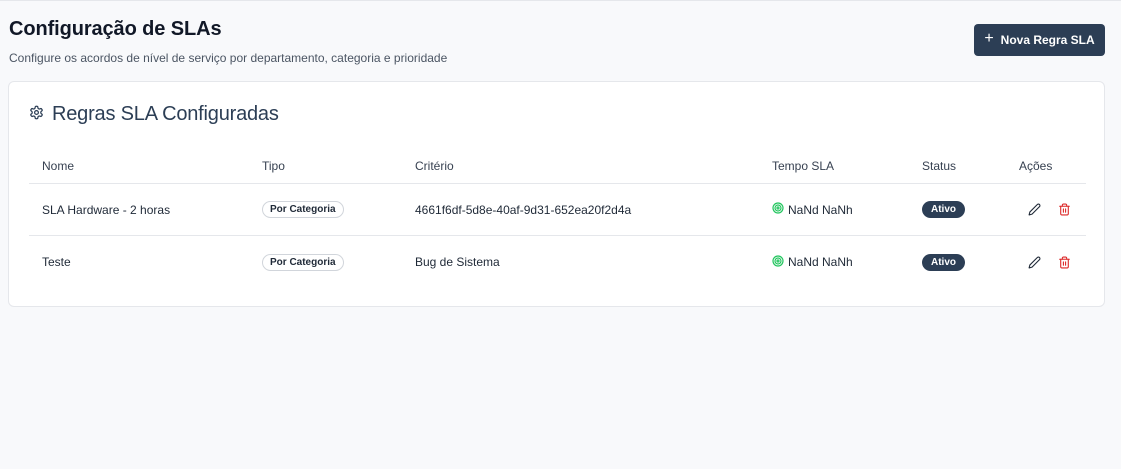 Image resolution: width=1121 pixels, height=469 pixels. Describe the element at coordinates (106, 209) in the screenshot. I see `rule-name: SLA Hardware - 2 horas` at that location.